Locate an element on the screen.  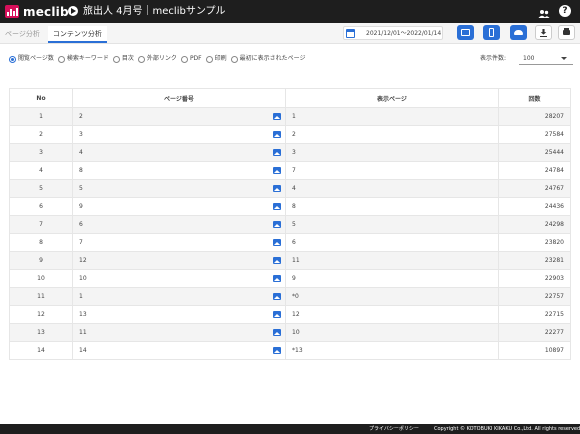
cell-count: 22903 is located at coordinates (534, 278).